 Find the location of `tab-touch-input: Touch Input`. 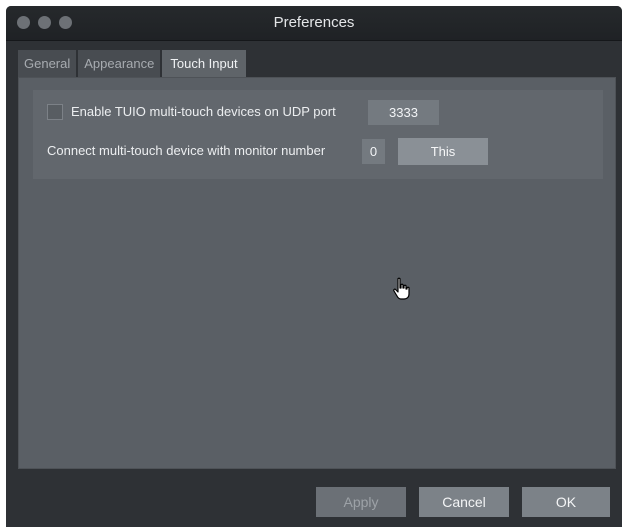

tab-touch-input: Touch Input is located at coordinates (204, 63).